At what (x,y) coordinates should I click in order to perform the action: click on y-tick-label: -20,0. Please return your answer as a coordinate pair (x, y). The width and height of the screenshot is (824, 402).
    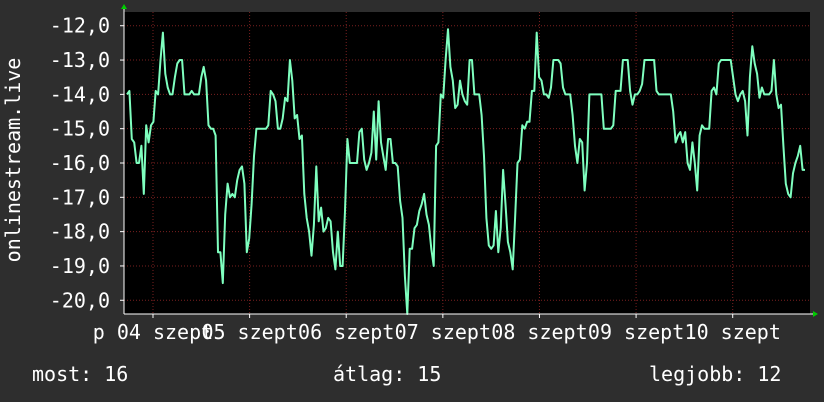
    Looking at the image, I should click on (80, 300).